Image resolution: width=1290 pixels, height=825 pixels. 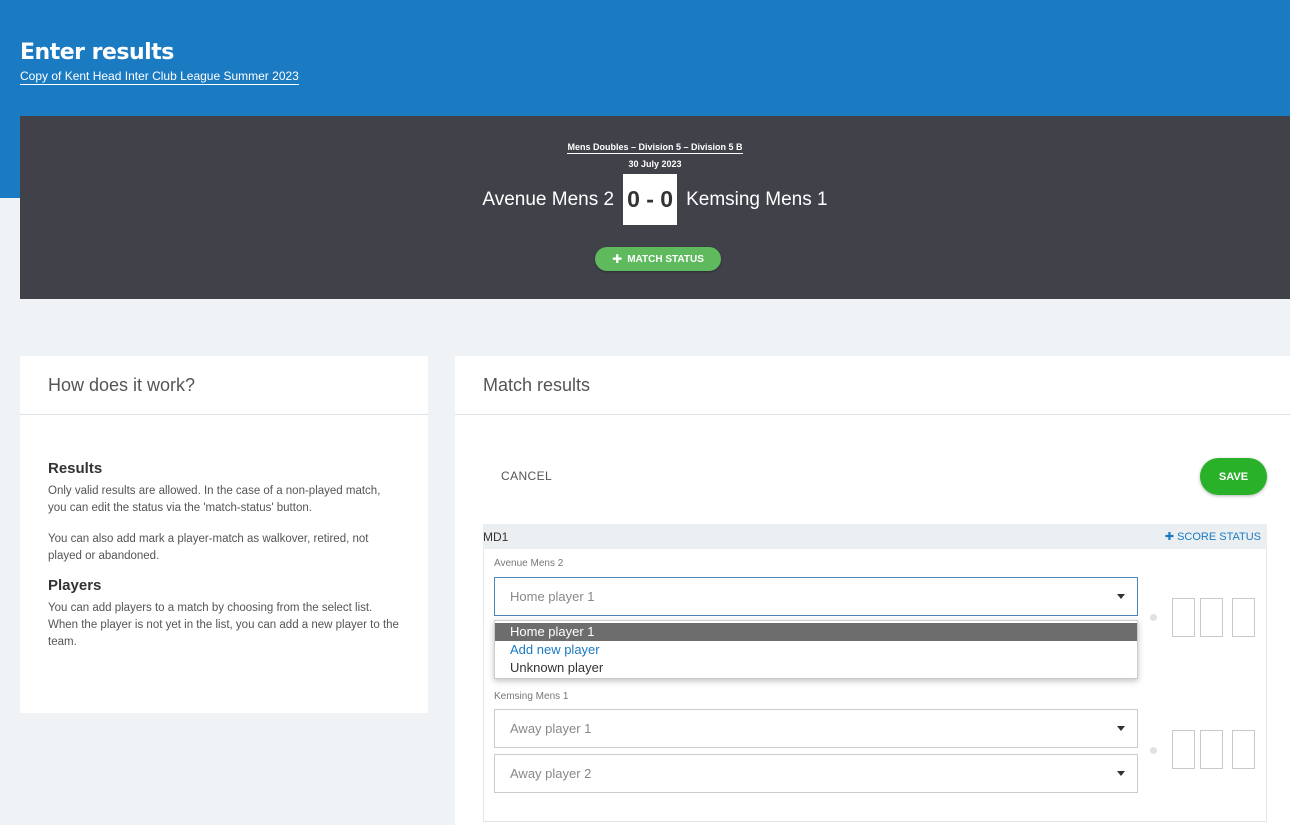 I want to click on home-serve-indicator, so click(x=1153, y=617).